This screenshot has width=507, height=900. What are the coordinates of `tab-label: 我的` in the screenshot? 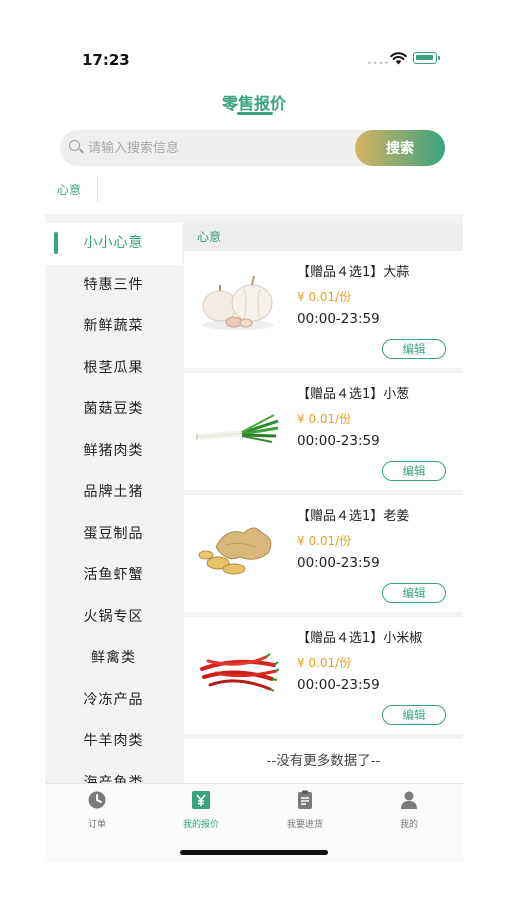 It's located at (408, 825).